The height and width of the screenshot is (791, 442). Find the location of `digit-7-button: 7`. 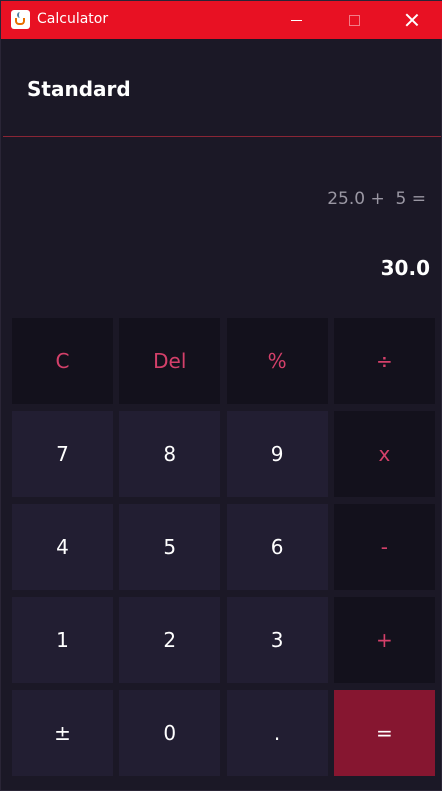

digit-7-button: 7 is located at coordinates (62, 454).